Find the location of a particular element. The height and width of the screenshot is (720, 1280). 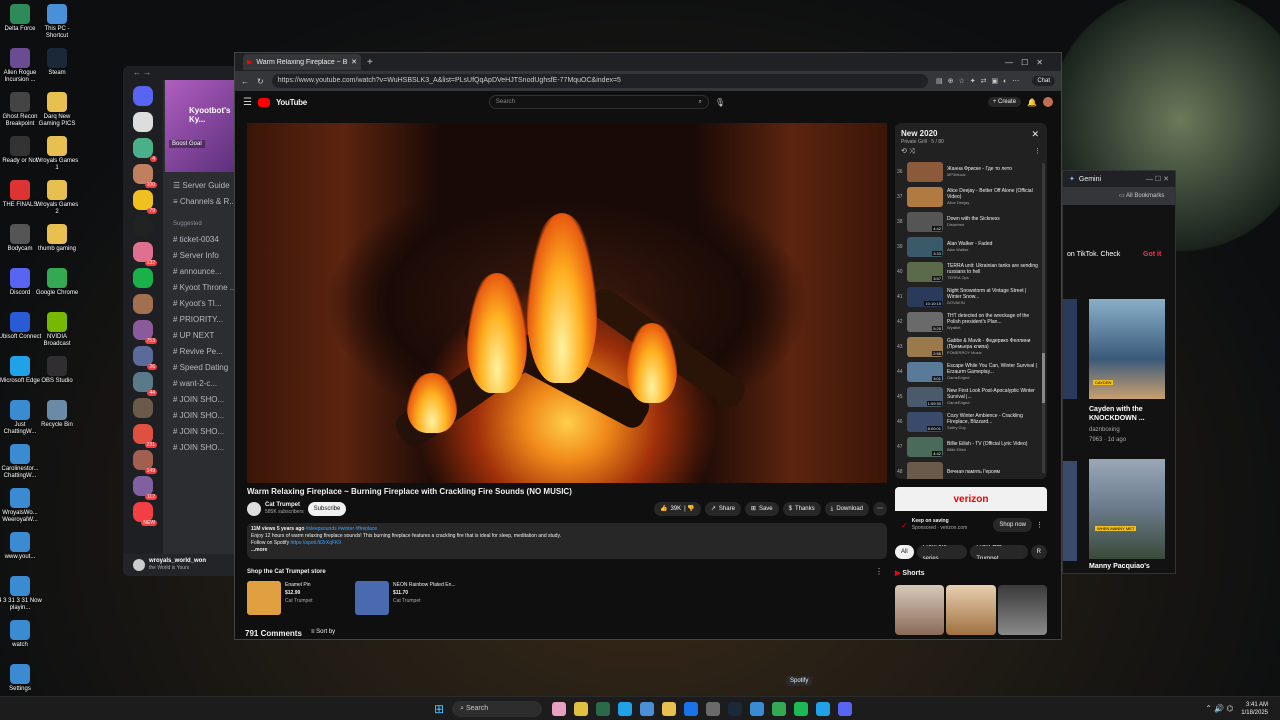

channel-item: # Speed Dating is located at coordinates (201, 368).